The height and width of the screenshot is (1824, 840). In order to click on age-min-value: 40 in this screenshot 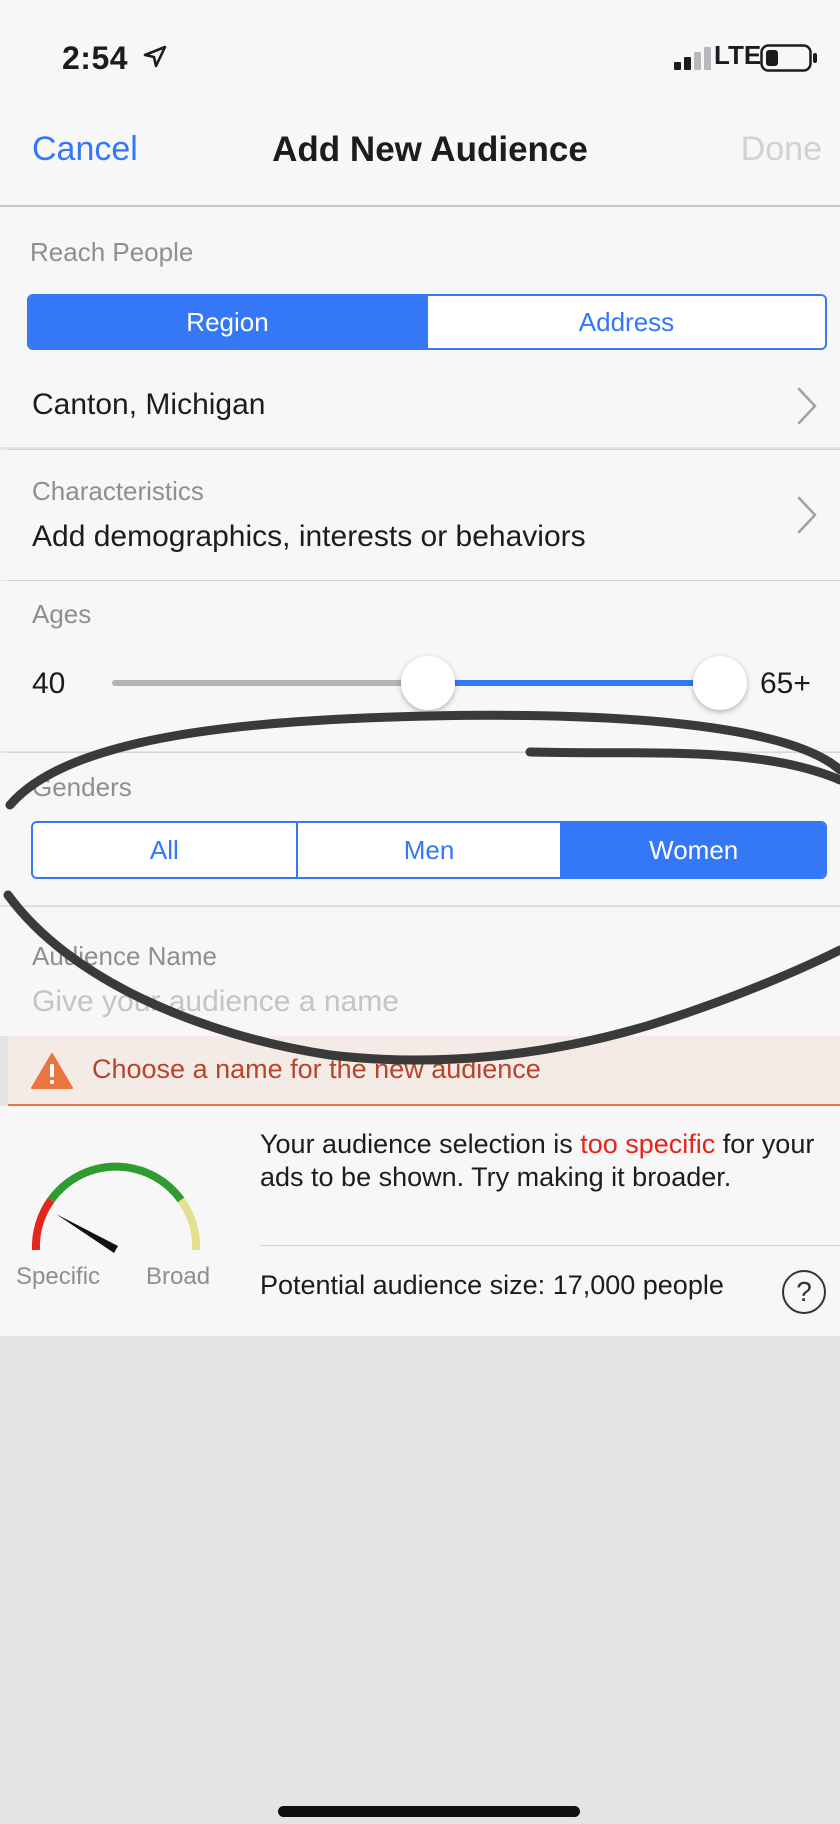, I will do `click(49, 683)`.